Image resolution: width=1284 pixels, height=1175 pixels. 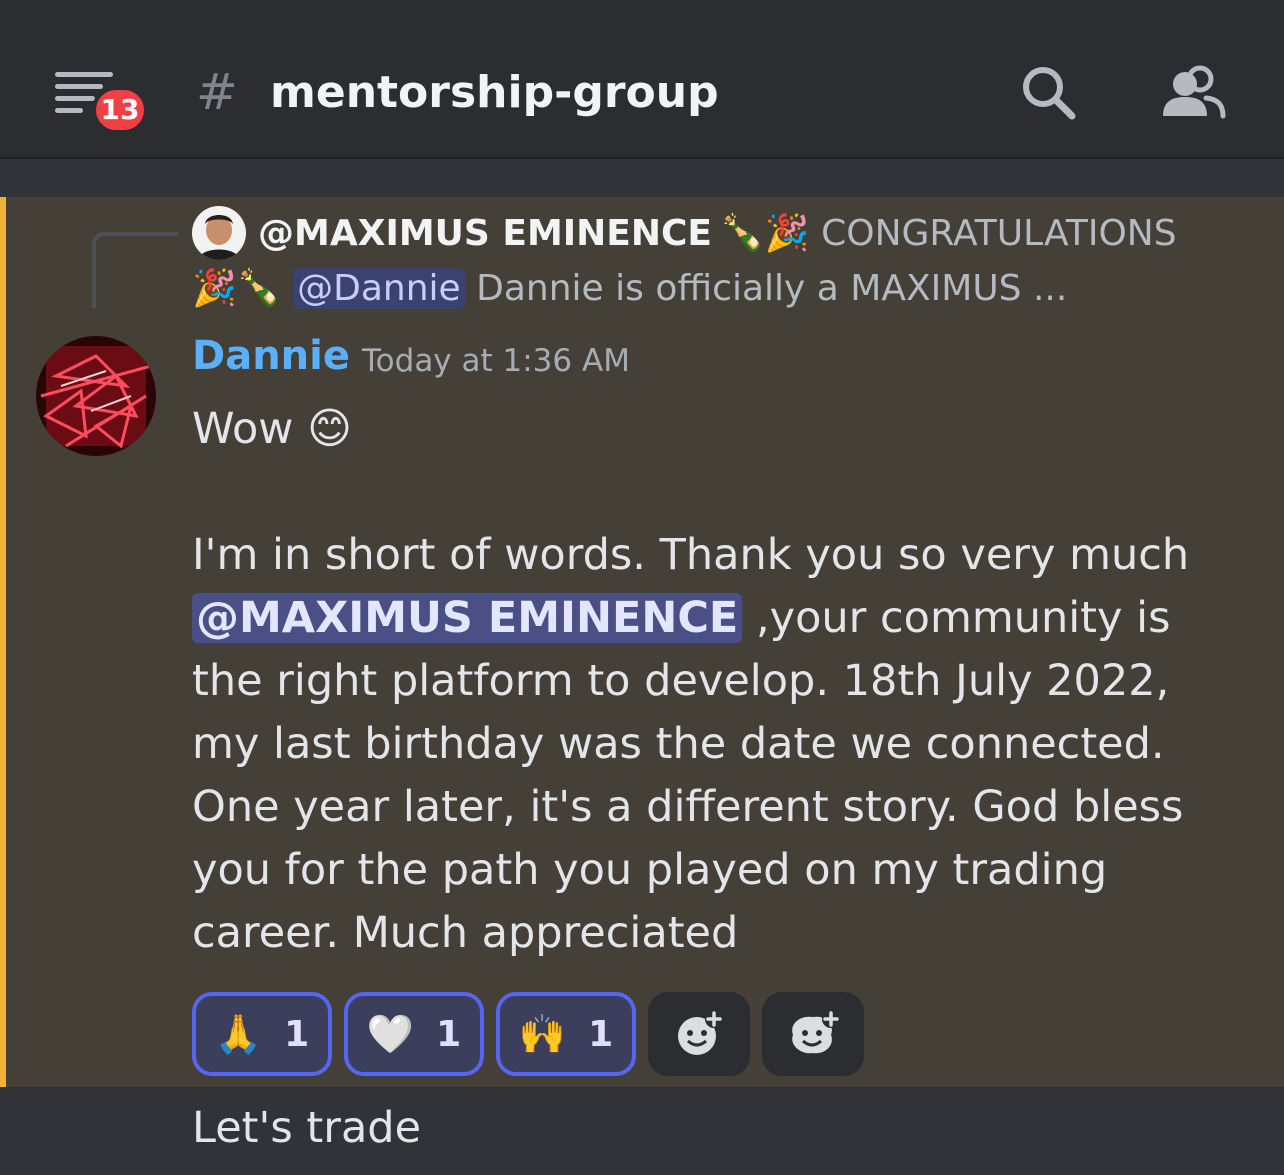 I want to click on reply-emojis-1: 🍾🎉, so click(x=765, y=233).